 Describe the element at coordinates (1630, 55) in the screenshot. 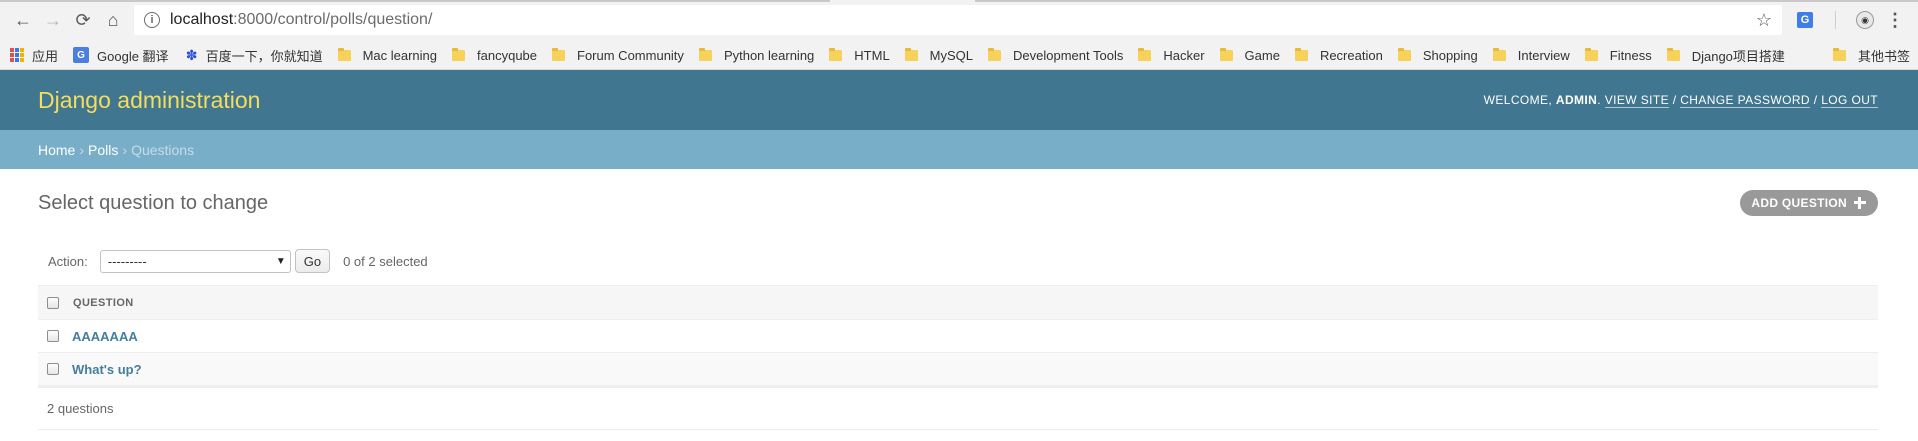

I see `bookmark-label: Fitness` at that location.